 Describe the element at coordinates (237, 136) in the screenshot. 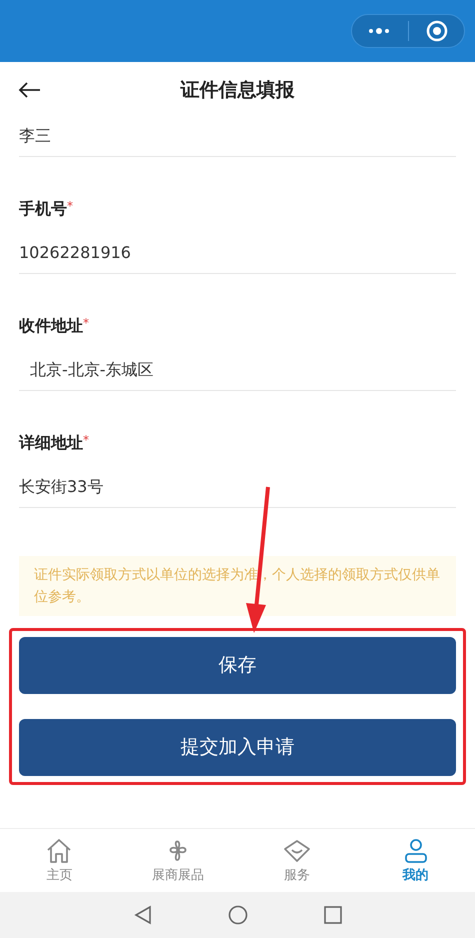

I see `input-field: 李三` at that location.